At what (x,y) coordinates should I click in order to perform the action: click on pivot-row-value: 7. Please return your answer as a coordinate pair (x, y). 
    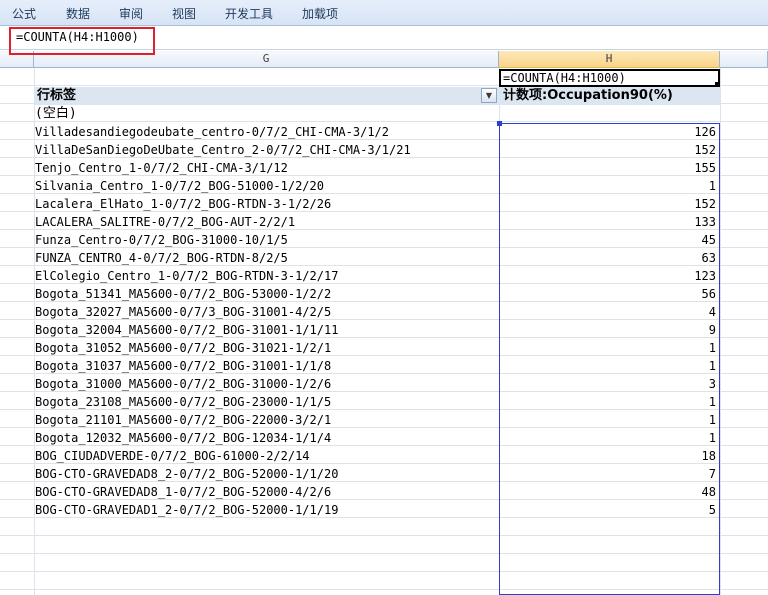
    Looking at the image, I should click on (609, 474).